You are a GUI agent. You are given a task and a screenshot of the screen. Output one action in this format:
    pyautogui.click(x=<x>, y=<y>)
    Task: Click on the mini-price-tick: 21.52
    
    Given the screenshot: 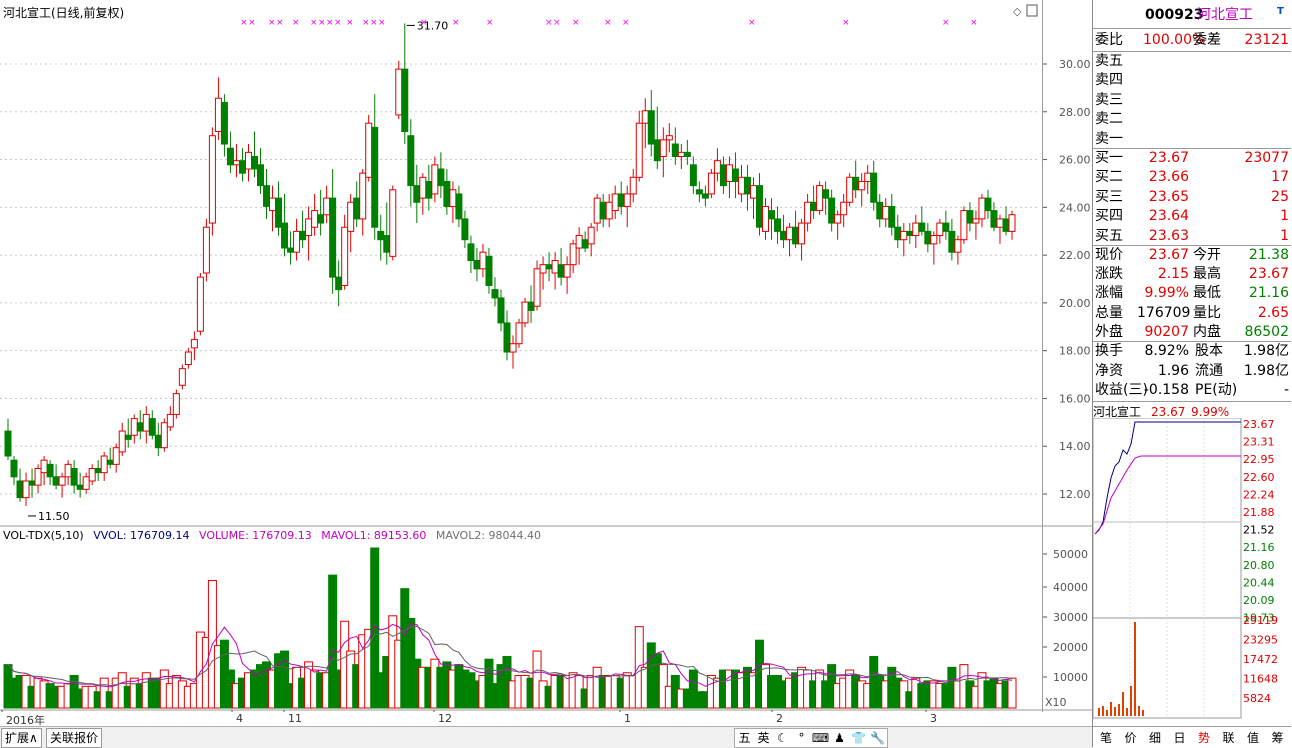 What is the action you would take?
    pyautogui.click(x=1259, y=530)
    